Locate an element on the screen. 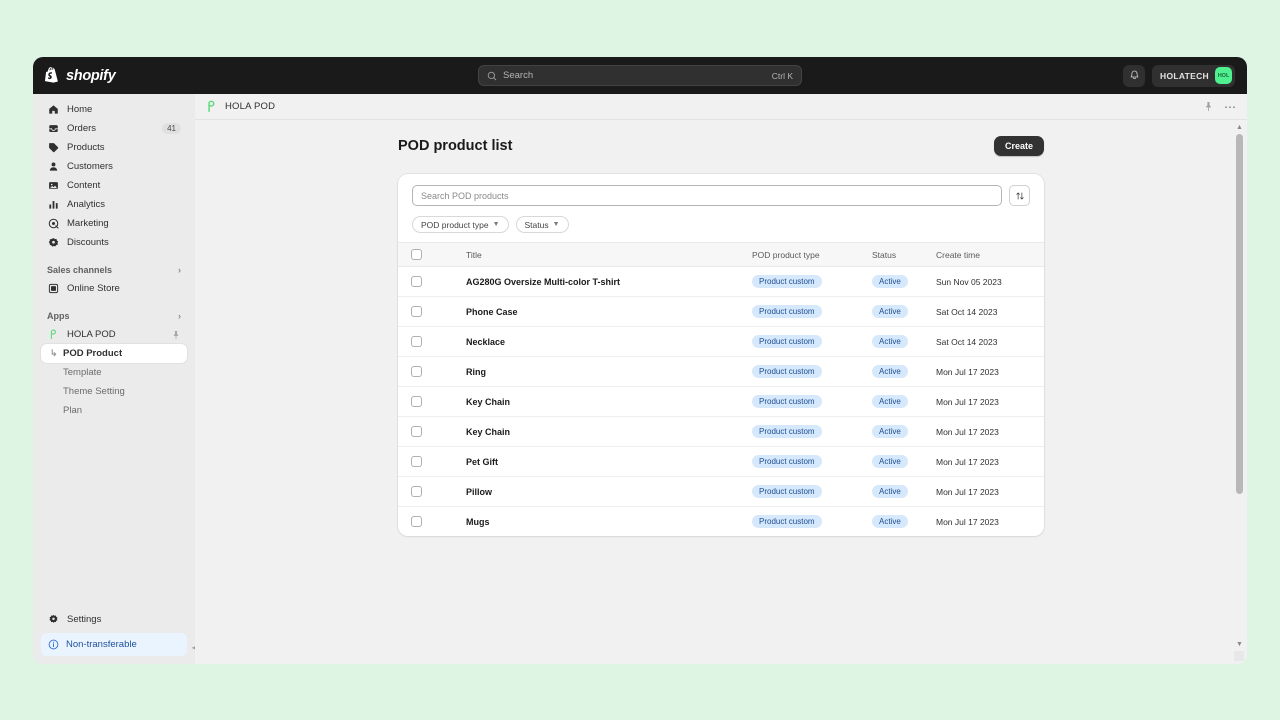  discounts-icon is located at coordinates (53, 243).